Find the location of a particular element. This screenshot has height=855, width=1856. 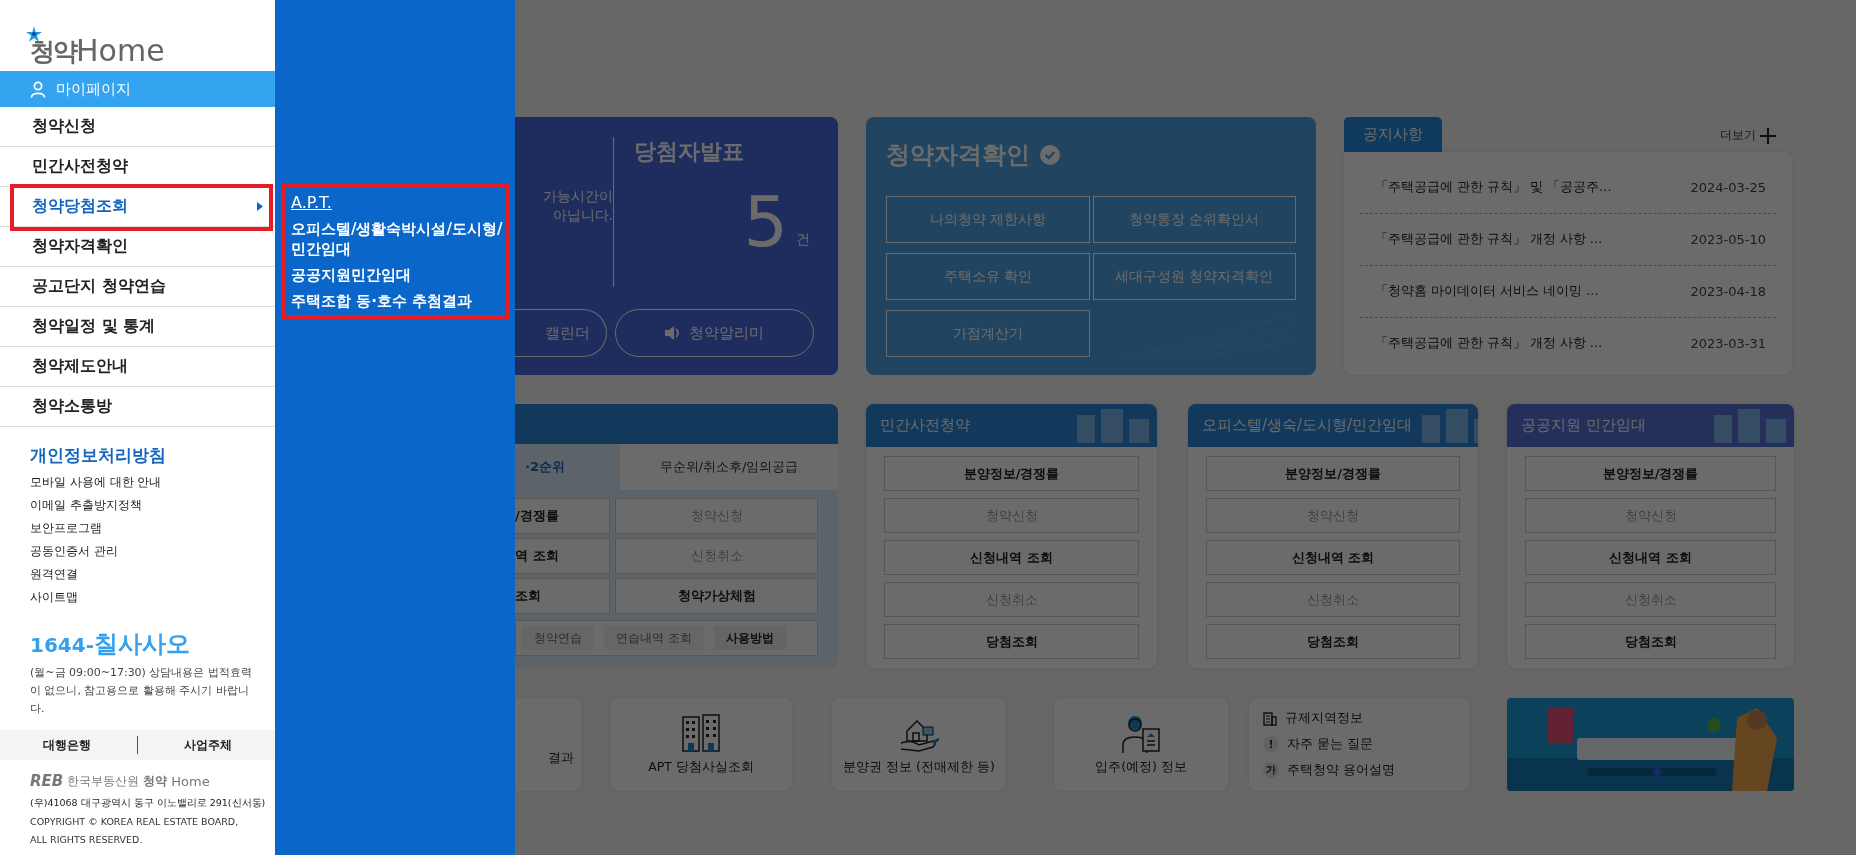

info-link: 가 주택청약 용어설명 is located at coordinates (1359, 770).